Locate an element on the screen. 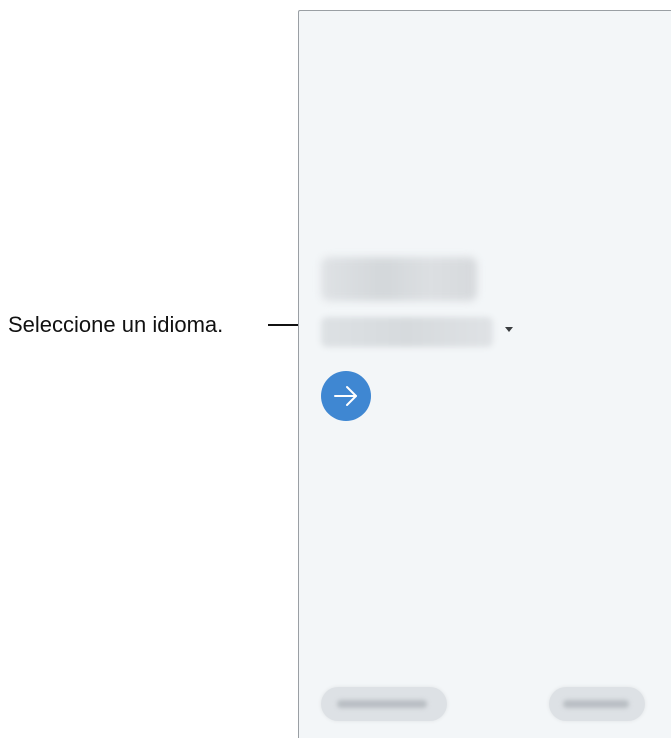 The width and height of the screenshot is (671, 738). callout-label: Seleccione un idioma. is located at coordinates (116, 324).